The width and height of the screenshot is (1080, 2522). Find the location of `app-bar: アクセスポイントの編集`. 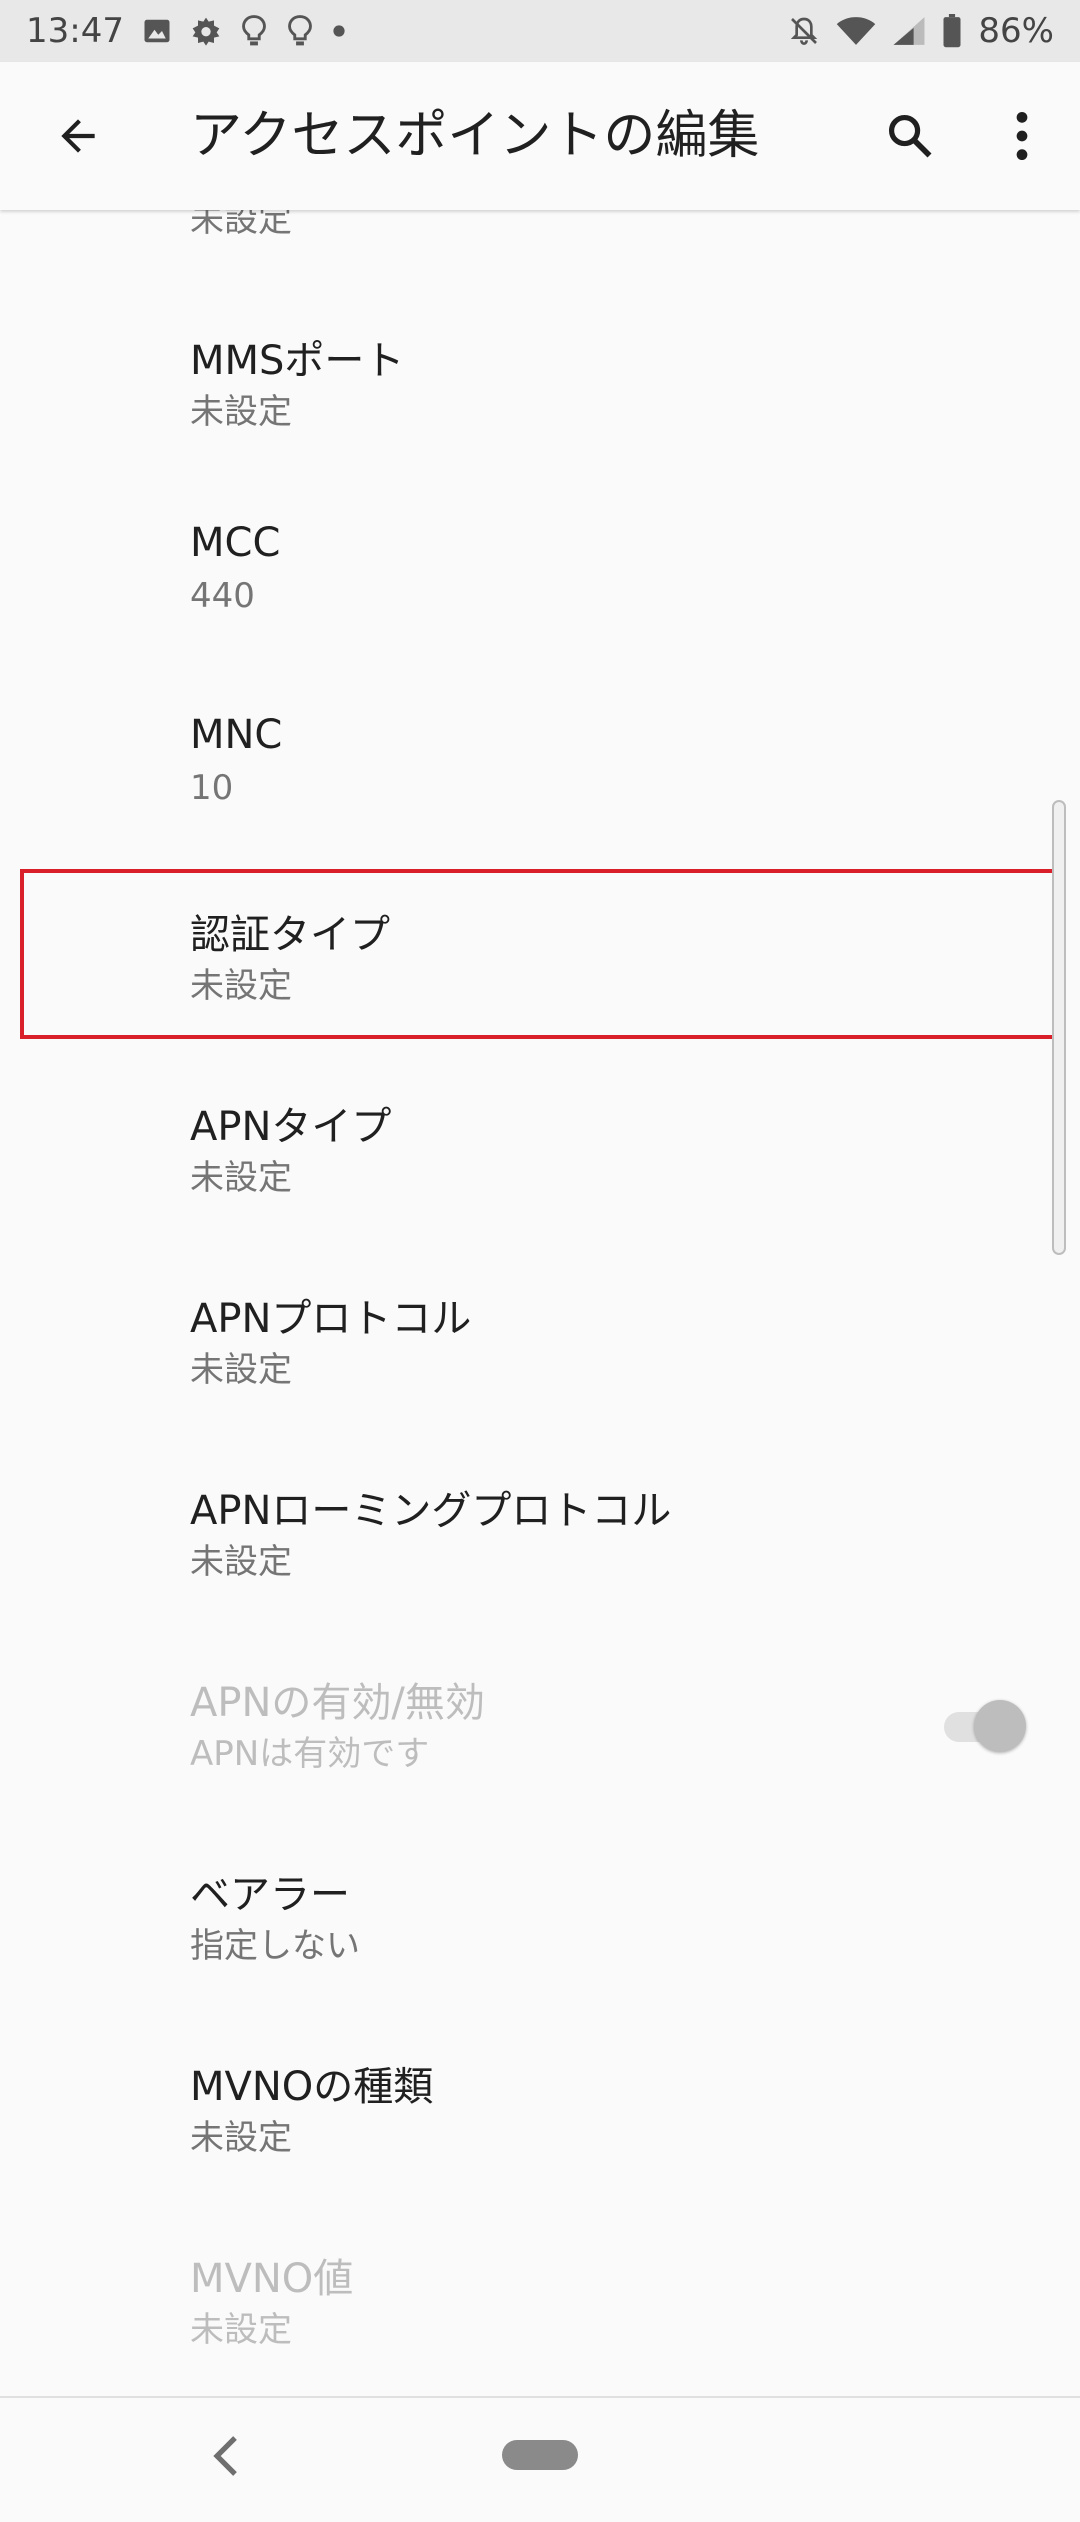

app-bar: アクセスポイントの編集 is located at coordinates (540, 136).